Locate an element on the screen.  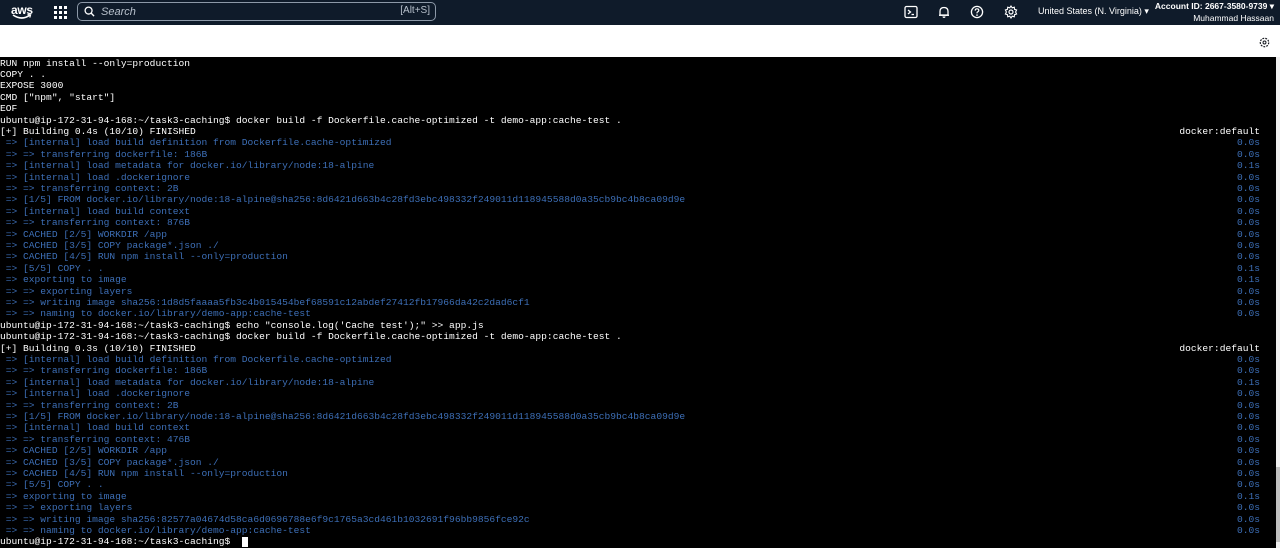
terminal-line: => [5/5] COPY . . 0.0s is located at coordinates (631, 484).